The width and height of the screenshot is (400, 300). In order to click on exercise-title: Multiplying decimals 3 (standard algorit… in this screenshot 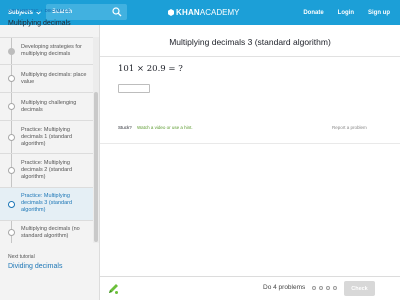, I will do `click(250, 42)`.